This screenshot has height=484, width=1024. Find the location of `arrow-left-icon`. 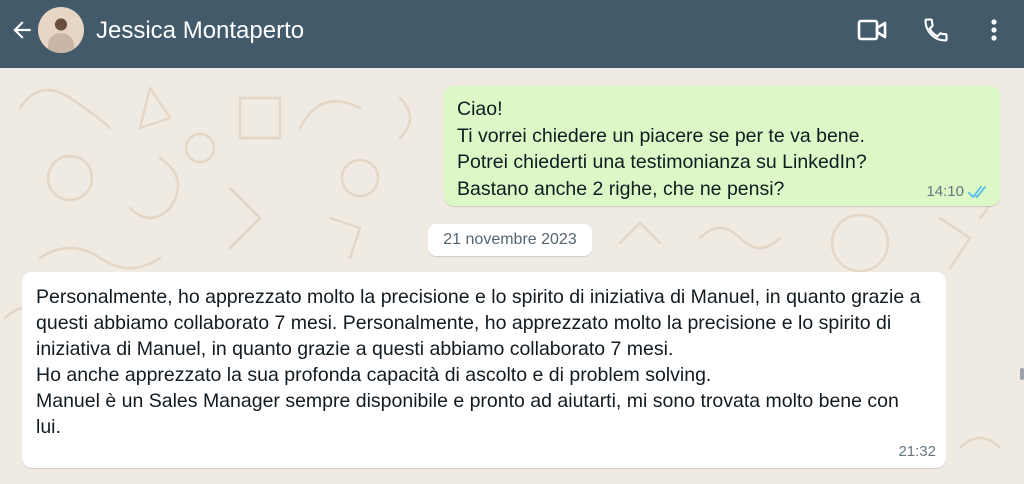

arrow-left-icon is located at coordinates (22, 30).